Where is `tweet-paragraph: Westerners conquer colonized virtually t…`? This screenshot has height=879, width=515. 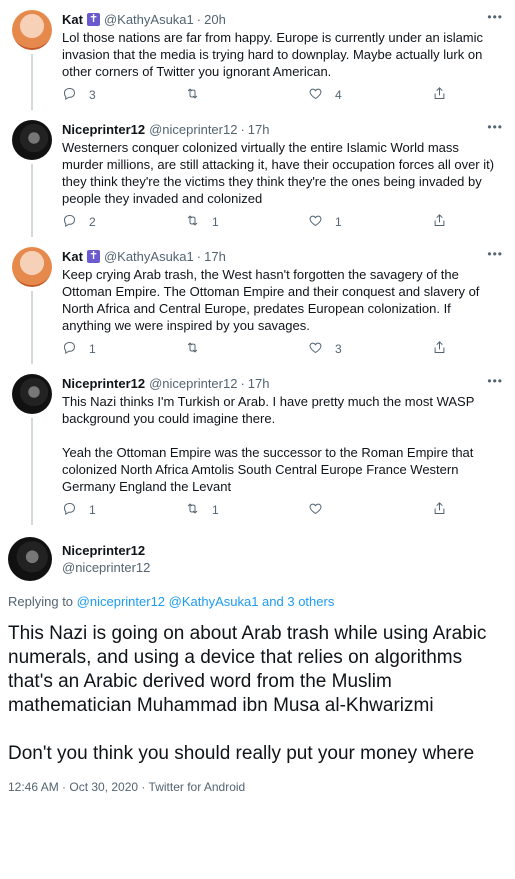
tweet-paragraph: Westerners conquer colonized virtually t… is located at coordinates (278, 173).